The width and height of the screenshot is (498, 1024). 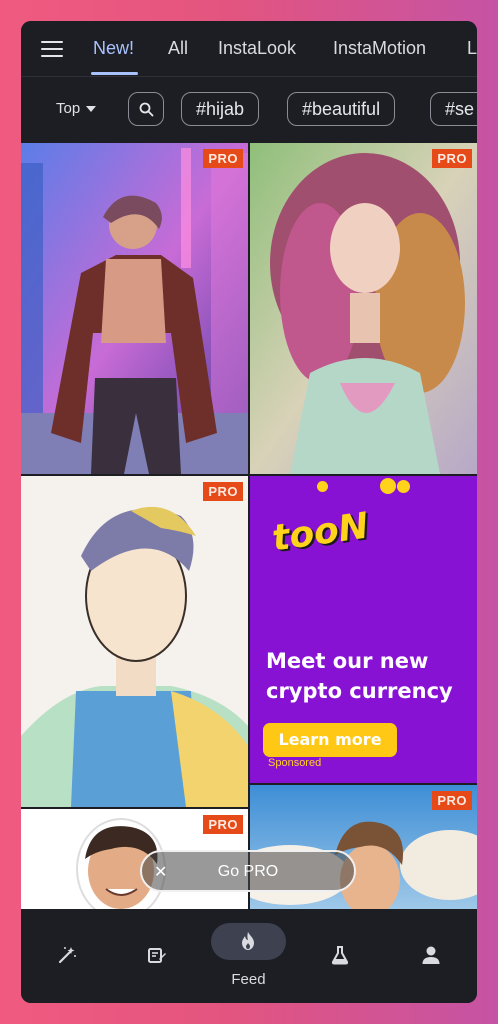 I want to click on feed-item-sketch-man: PRO, so click(x=134, y=641).